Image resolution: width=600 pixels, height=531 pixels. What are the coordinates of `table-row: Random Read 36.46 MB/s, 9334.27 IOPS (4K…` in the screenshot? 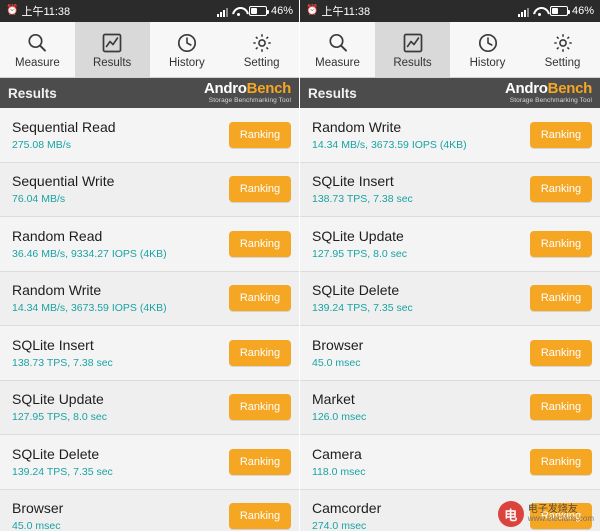 It's located at (149, 244).